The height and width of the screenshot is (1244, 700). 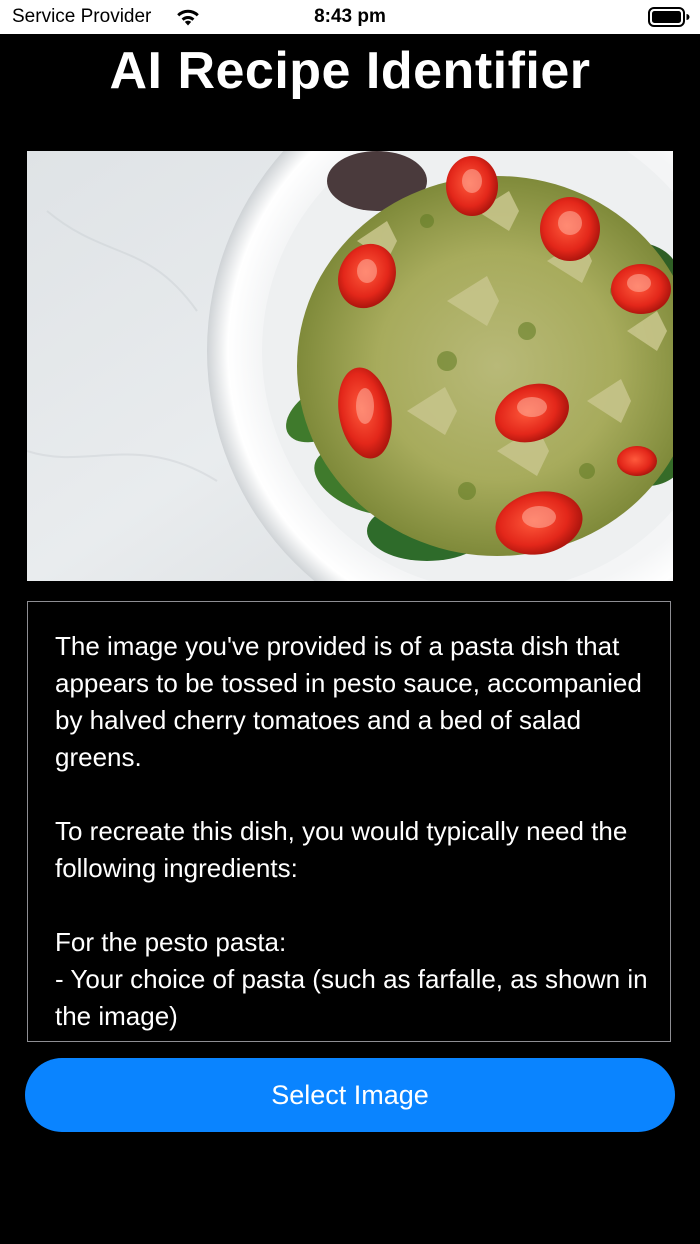 I want to click on status-time: 8:43 pm, so click(x=350, y=16).